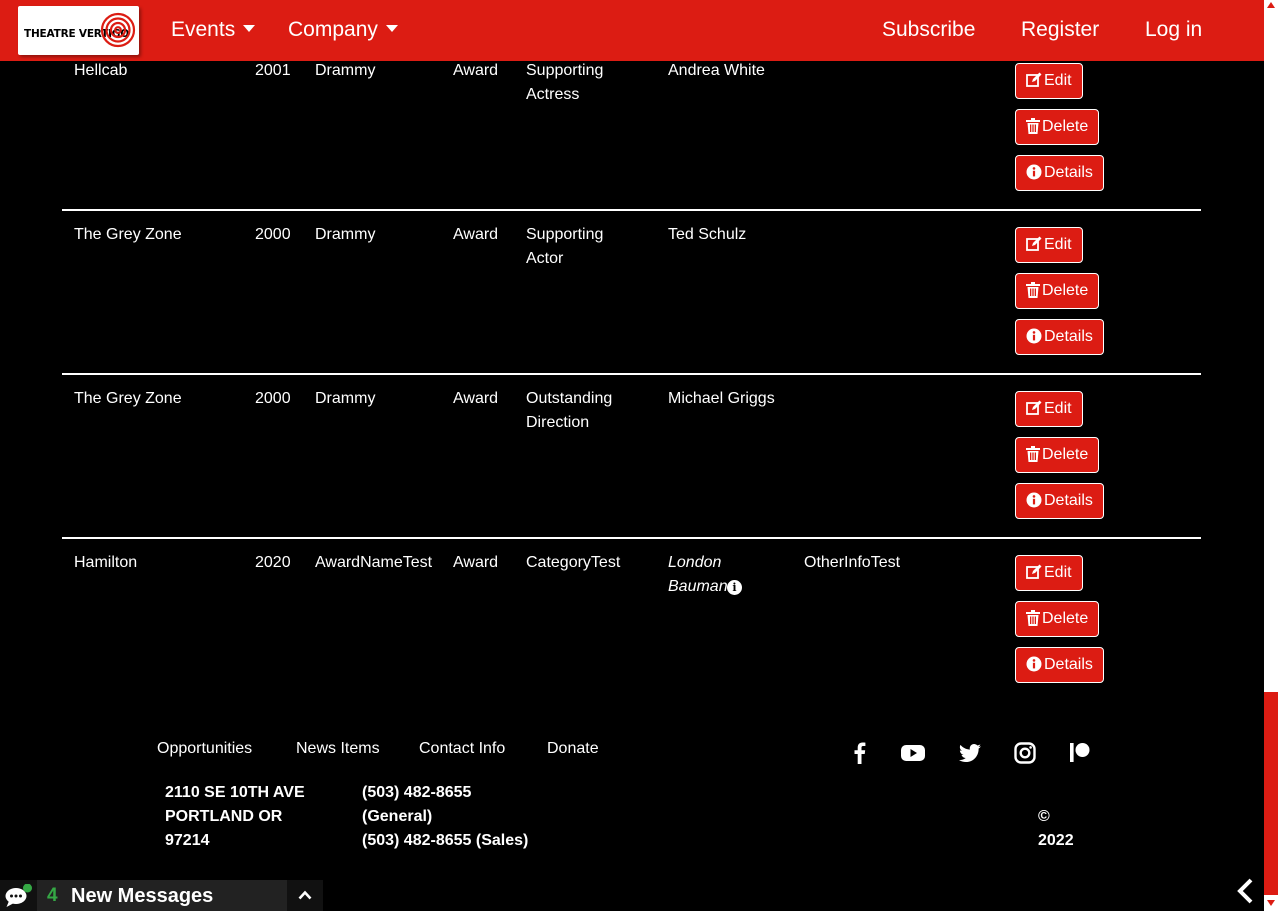 The width and height of the screenshot is (1278, 911). Describe the element at coordinates (187, 840) in the screenshot. I see `address-line-3: 97214` at that location.